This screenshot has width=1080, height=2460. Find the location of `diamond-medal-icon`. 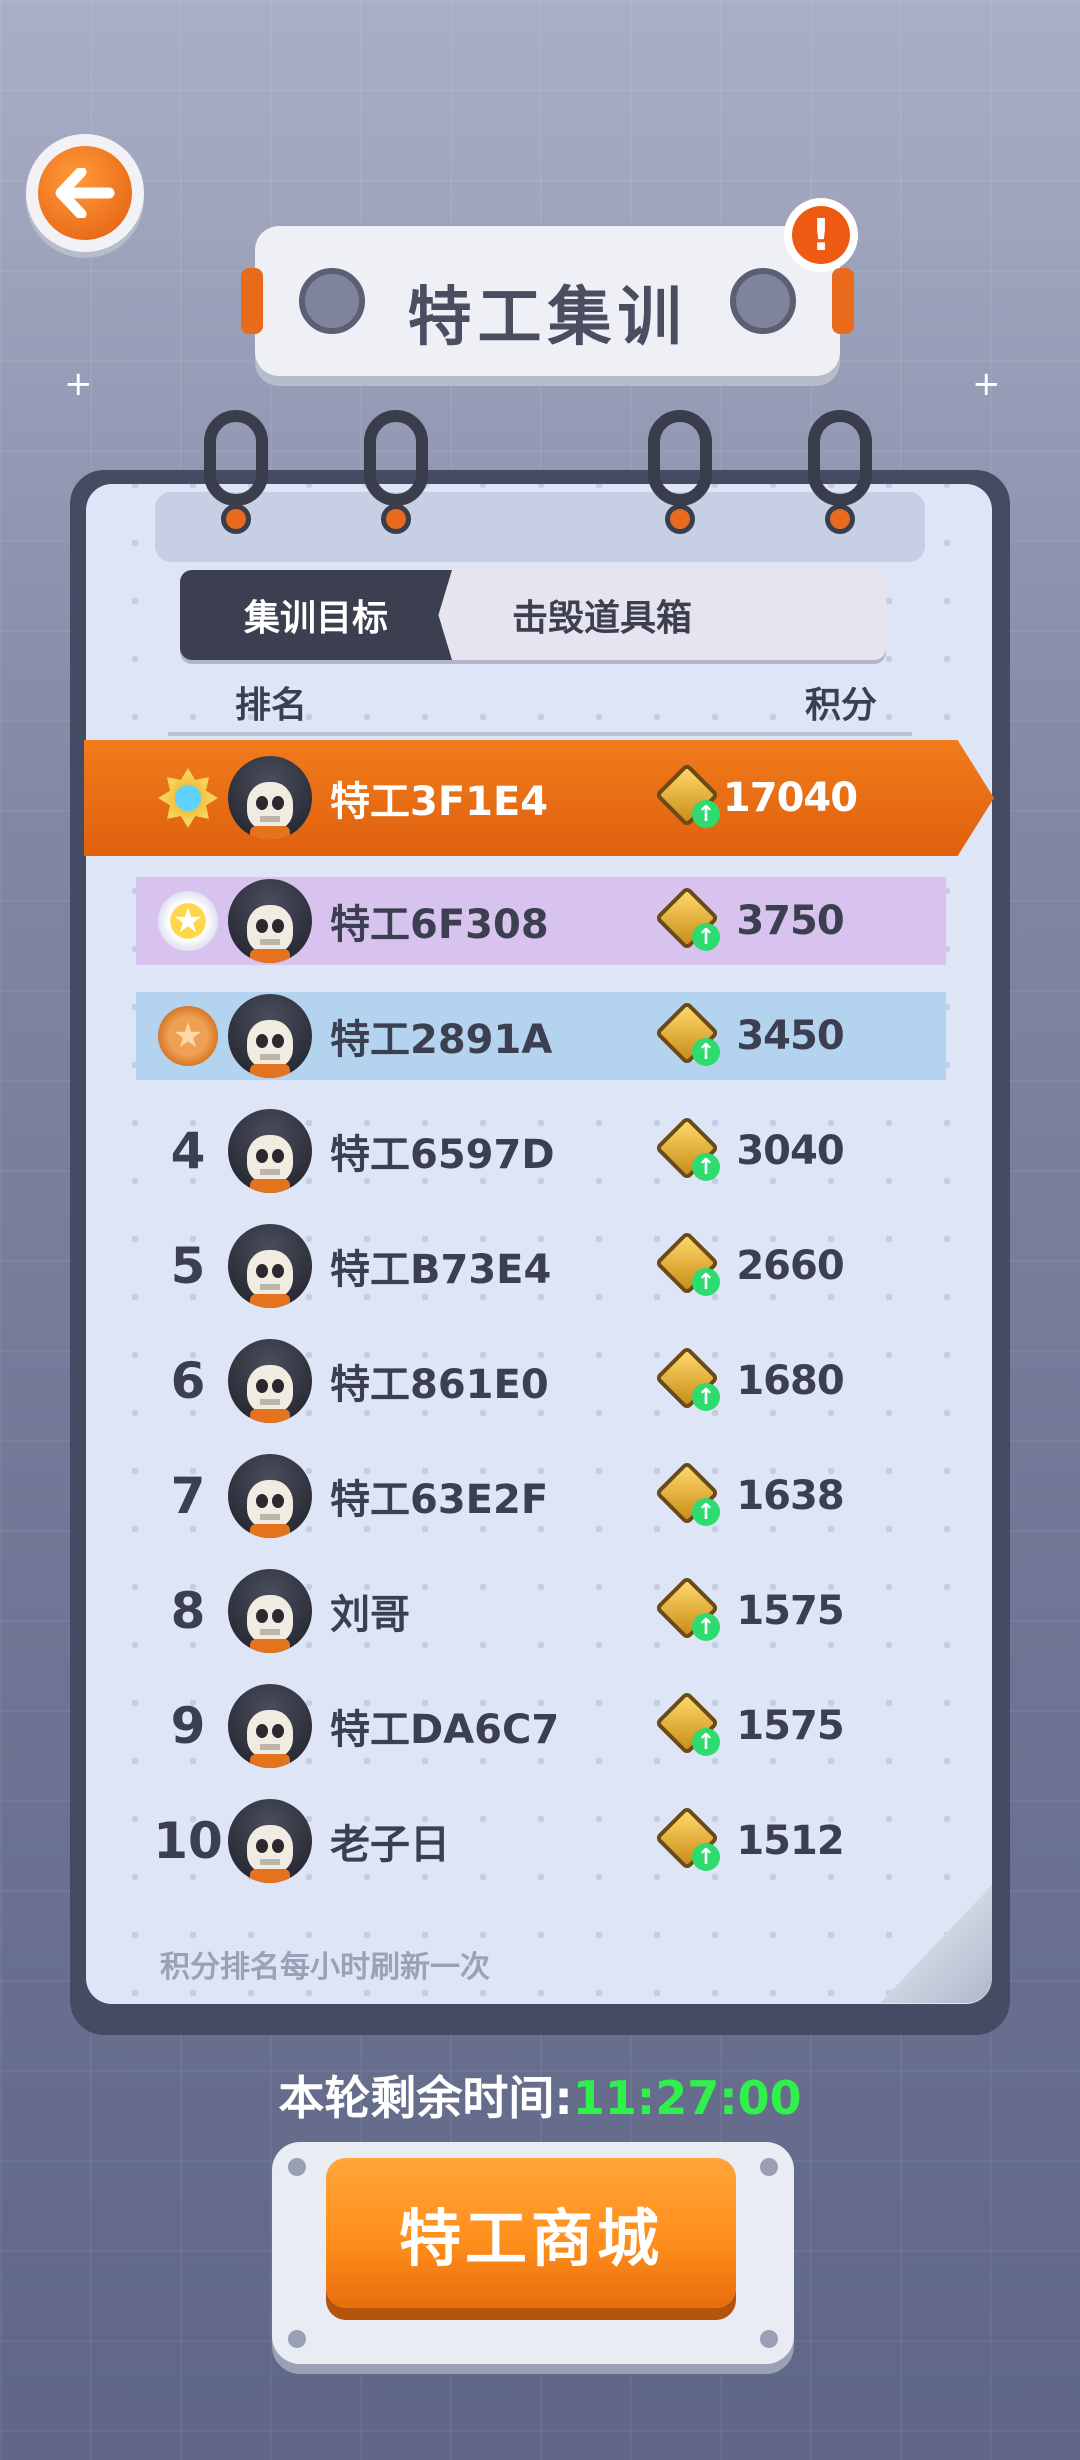

diamond-medal-icon is located at coordinates (188, 798).